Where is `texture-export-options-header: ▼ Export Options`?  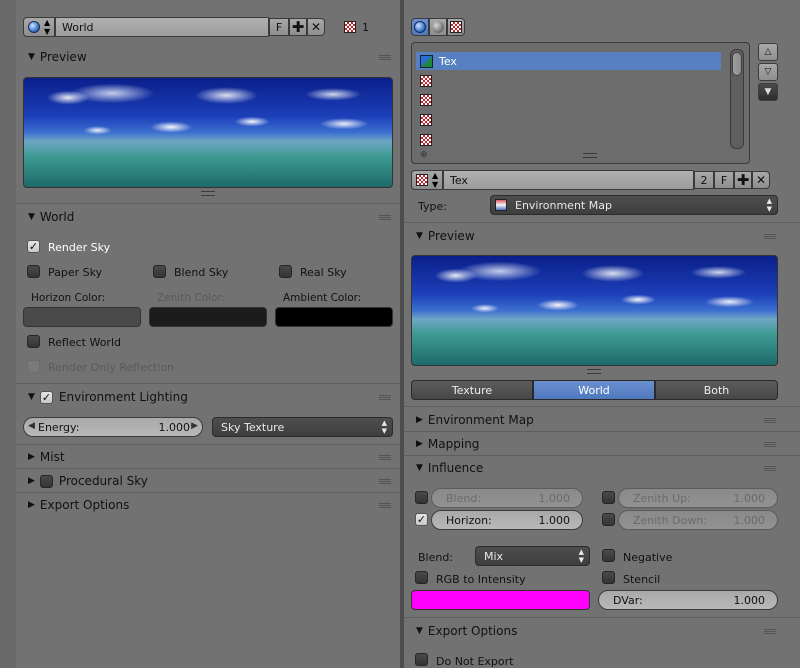 texture-export-options-header: ▼ Export Options is located at coordinates (466, 631).